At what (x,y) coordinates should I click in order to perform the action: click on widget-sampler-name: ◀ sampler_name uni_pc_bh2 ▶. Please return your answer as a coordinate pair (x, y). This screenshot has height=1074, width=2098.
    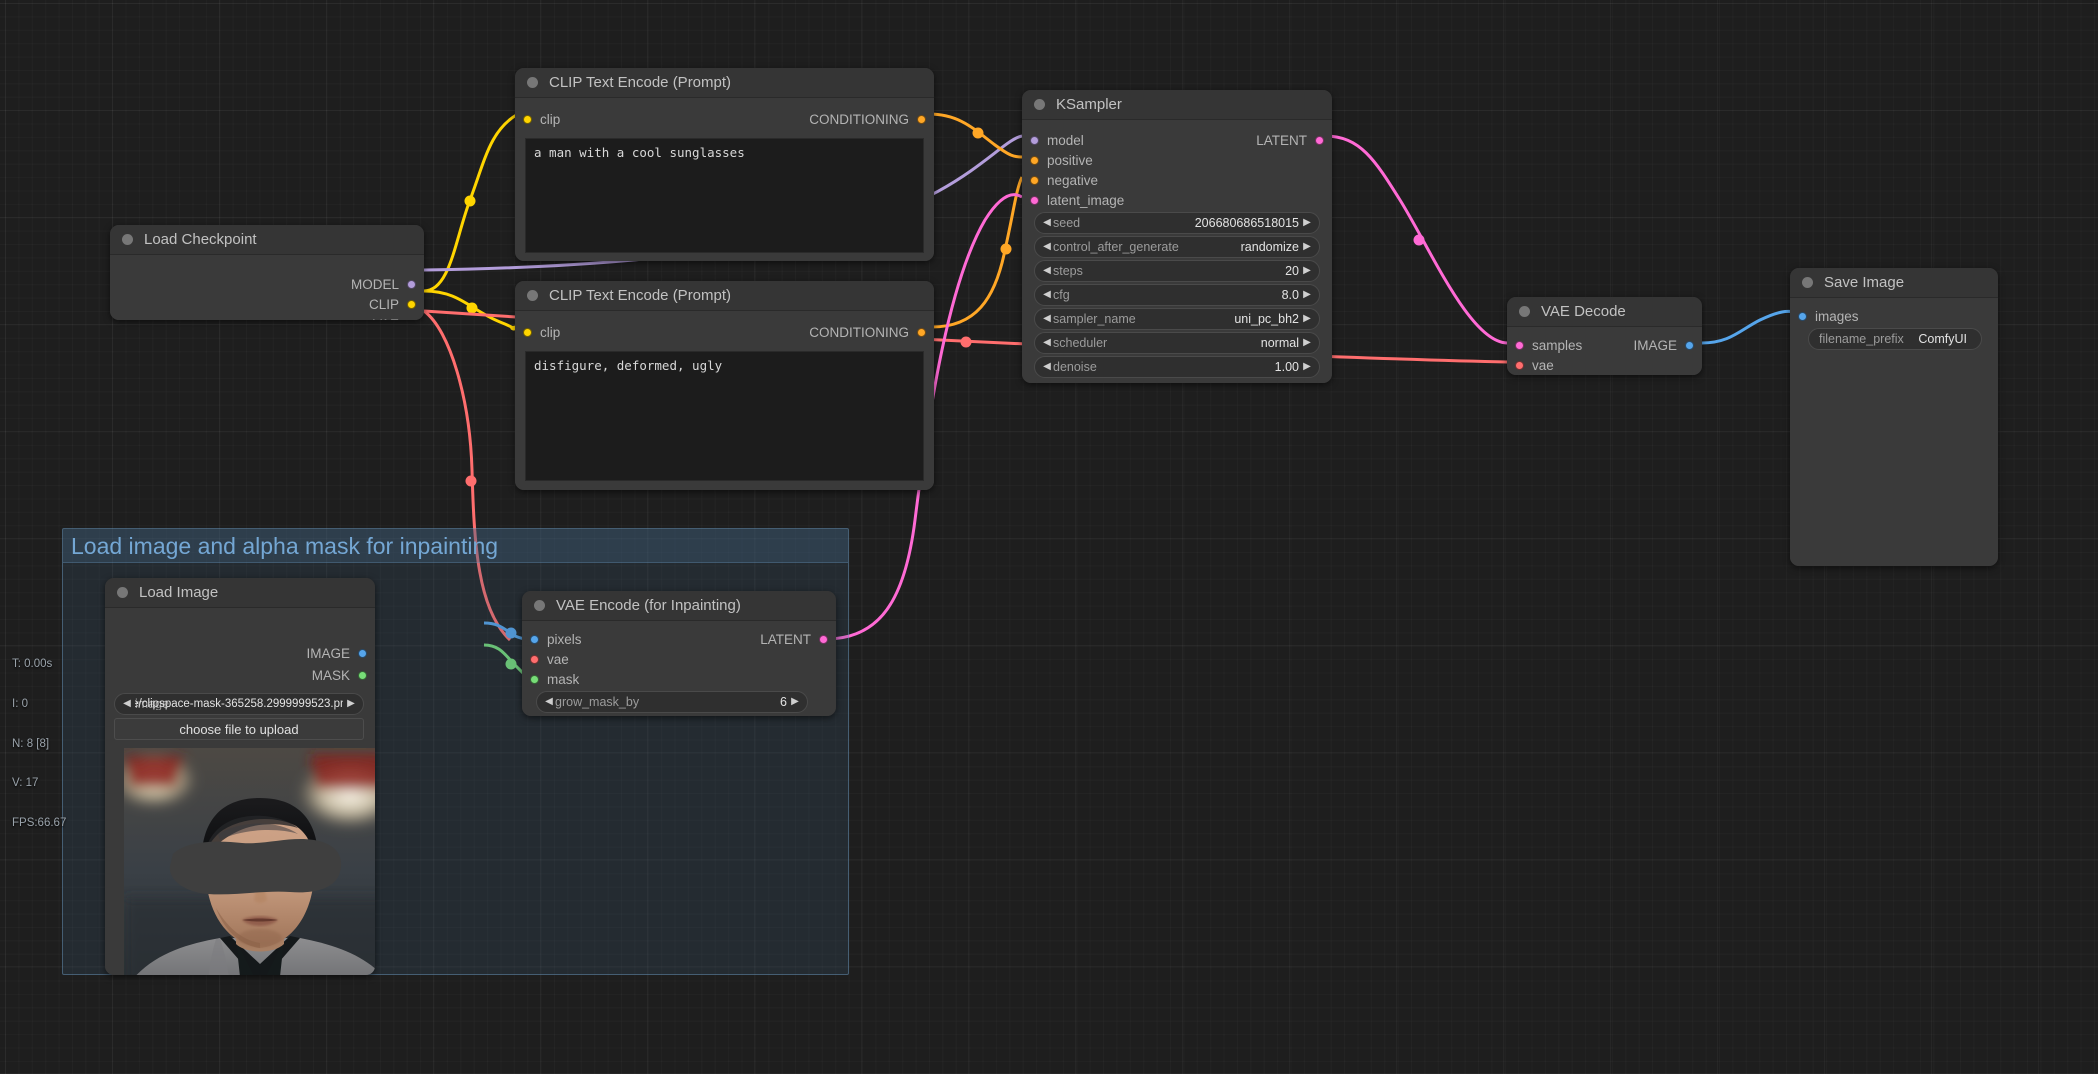
    Looking at the image, I should click on (1177, 319).